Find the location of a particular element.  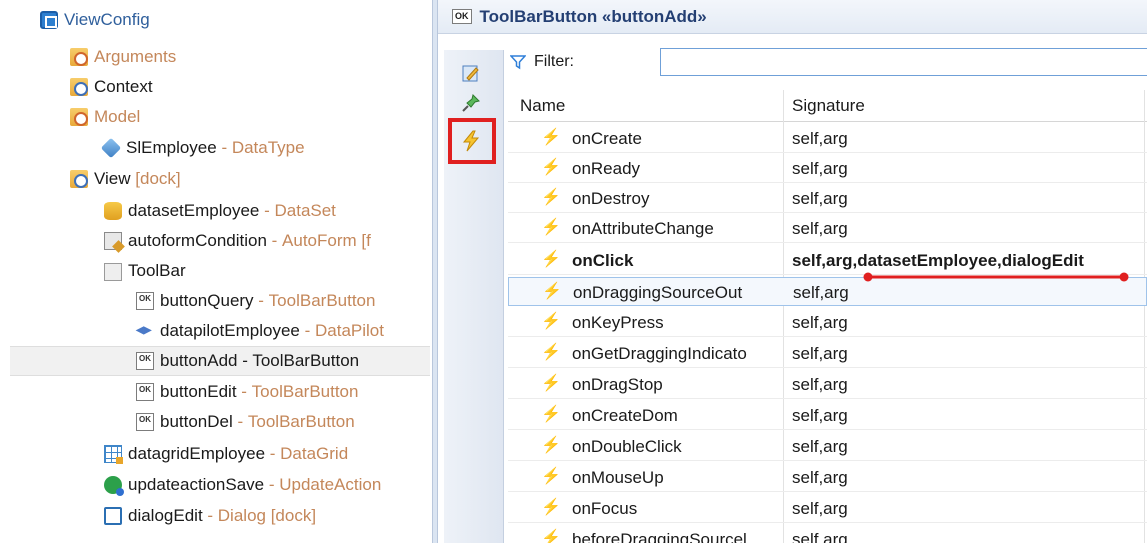

tree-item-datasetemployee: datasetEmployee - DataSet is located at coordinates (268, 211).